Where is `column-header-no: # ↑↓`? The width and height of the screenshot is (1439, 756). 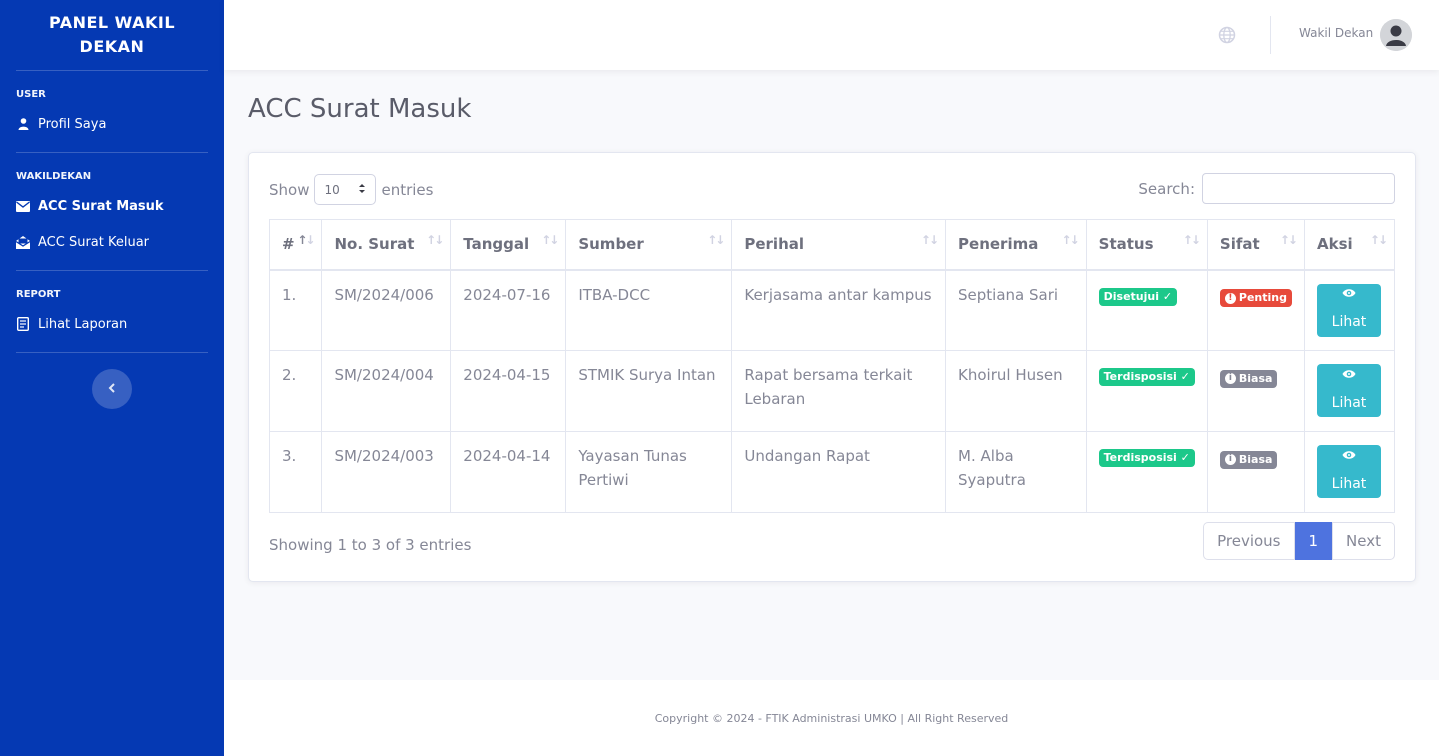 column-header-no: # ↑↓ is located at coordinates (295, 245).